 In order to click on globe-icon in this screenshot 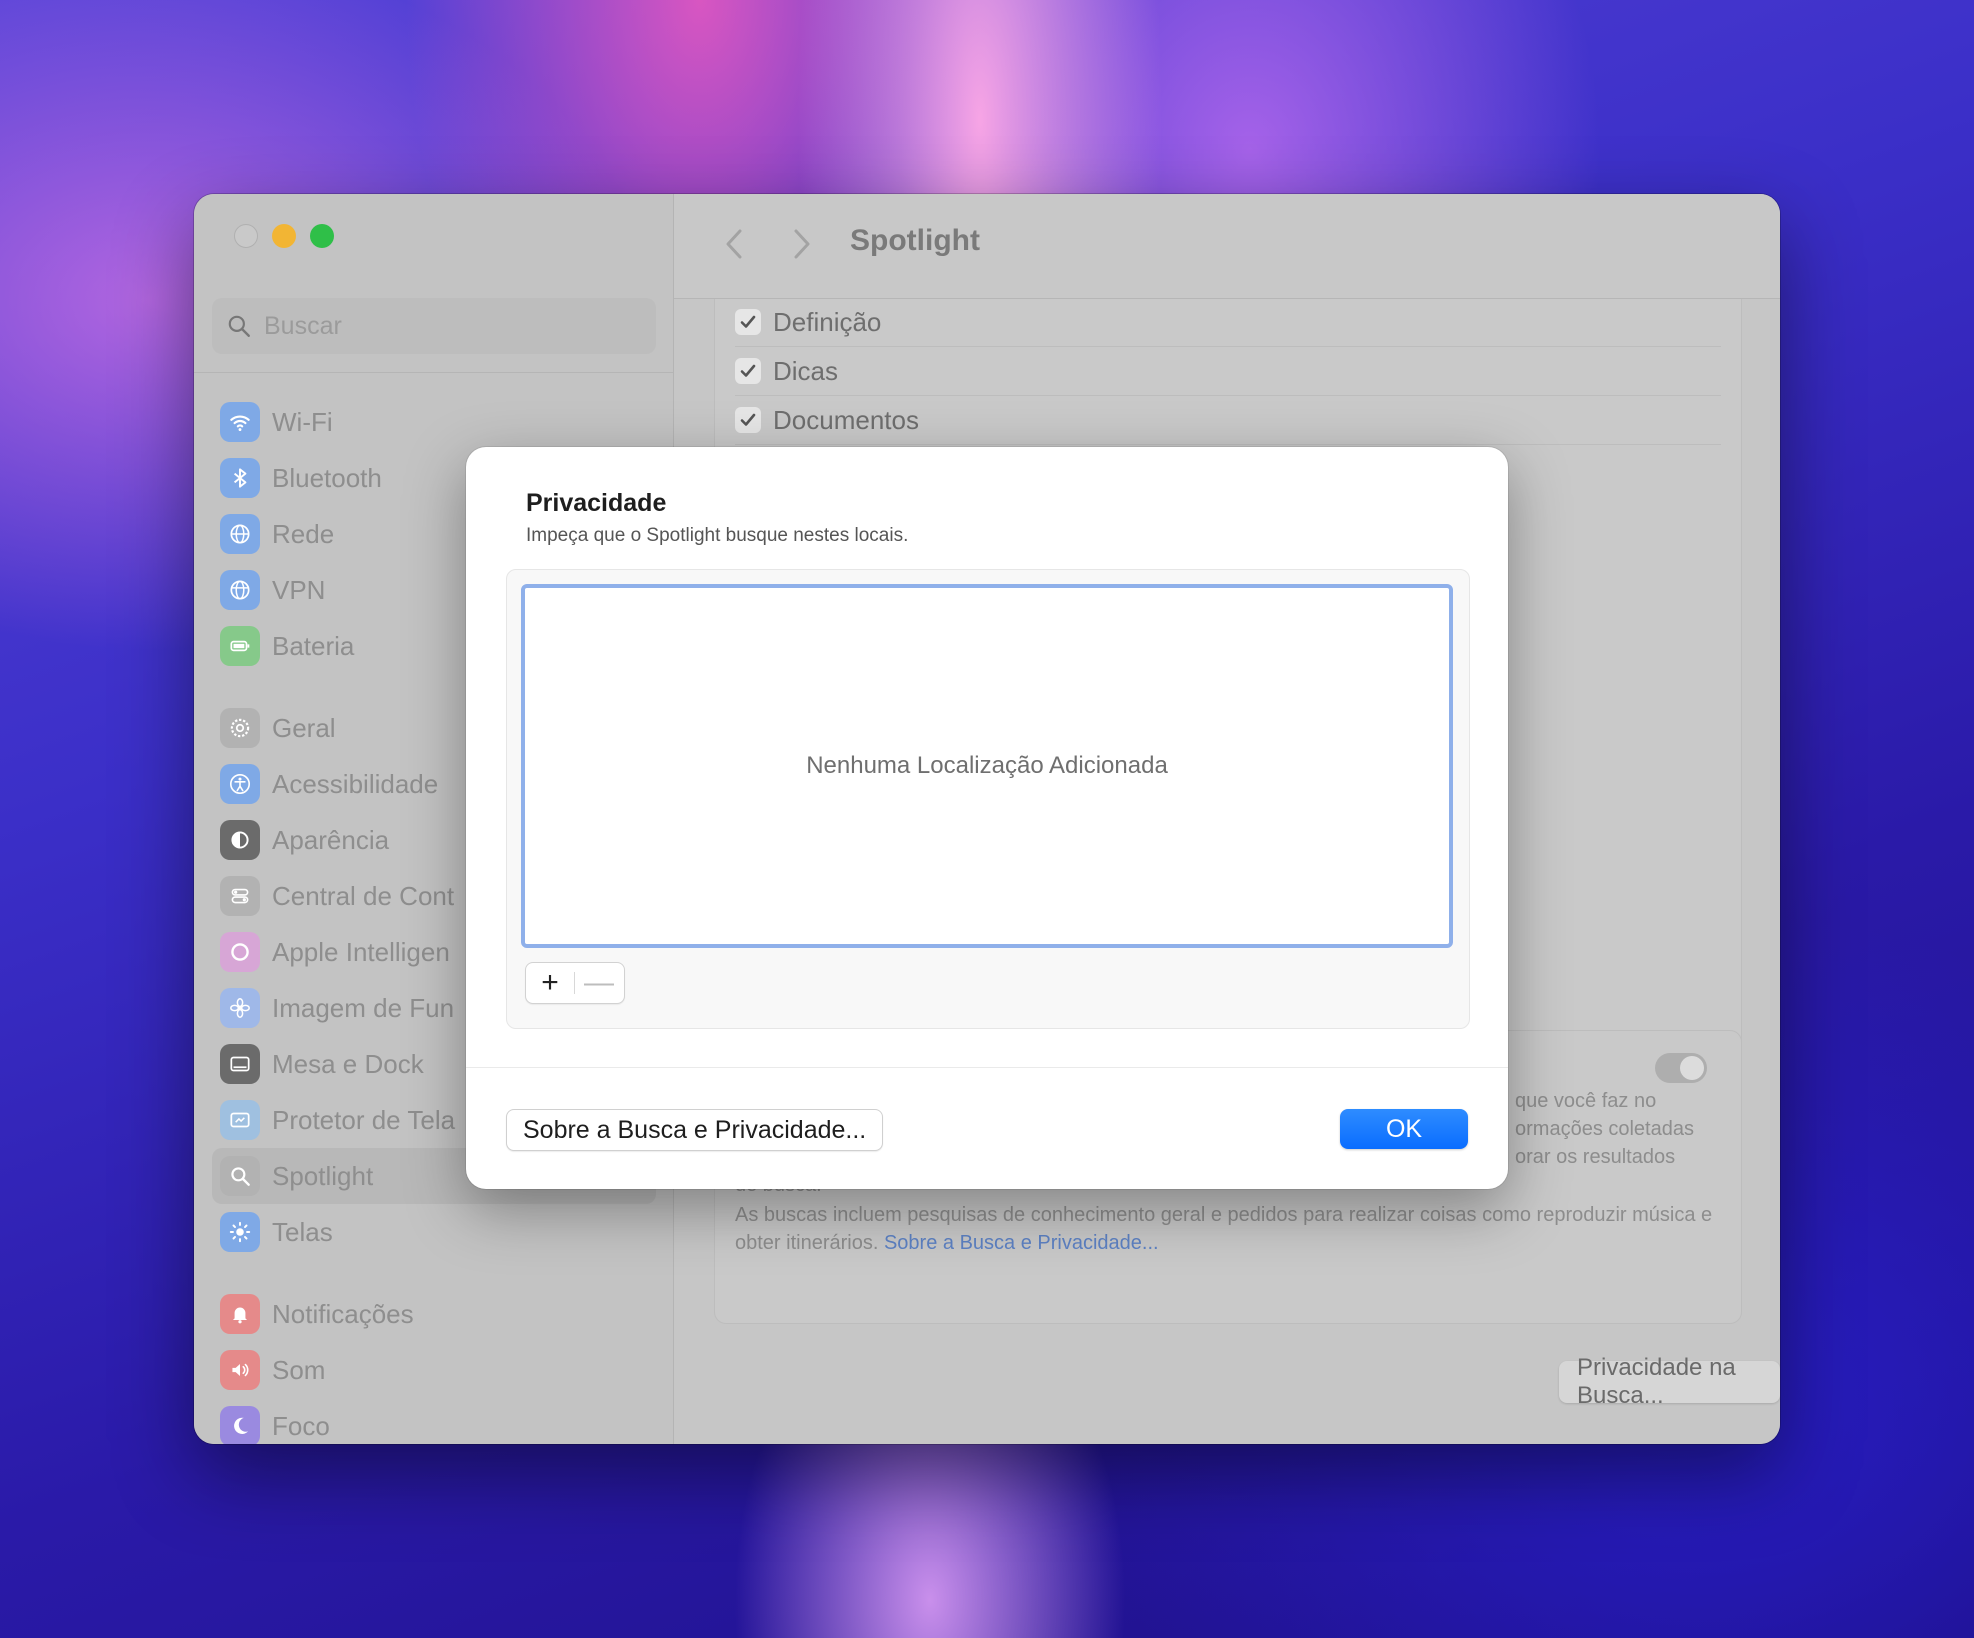, I will do `click(240, 534)`.